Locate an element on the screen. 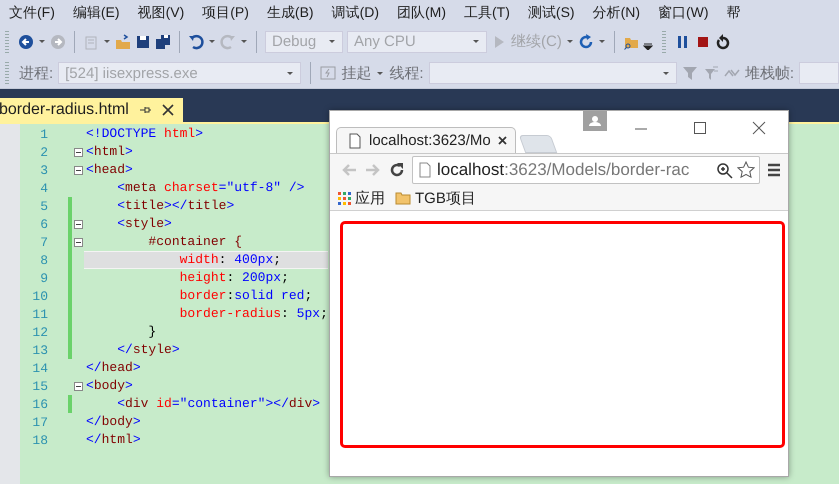 The image size is (839, 484). restart-icon is located at coordinates (722, 42).